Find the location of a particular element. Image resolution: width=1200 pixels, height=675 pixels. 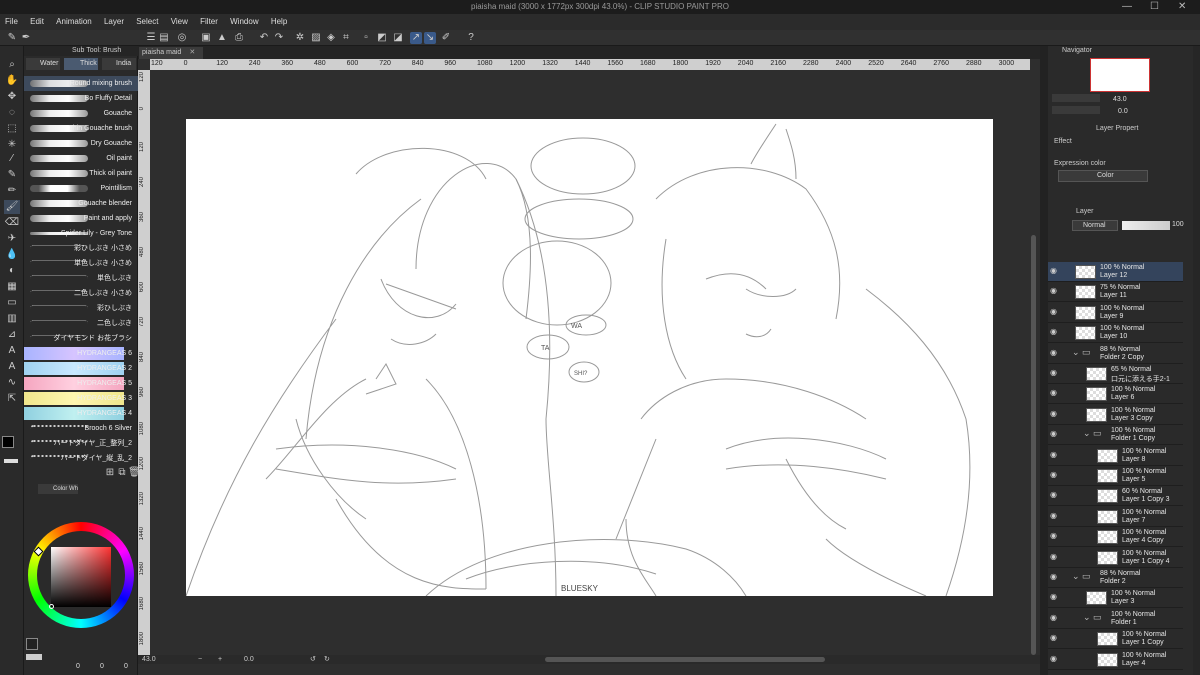

vertical-scrollbar is located at coordinates (1033, 445).